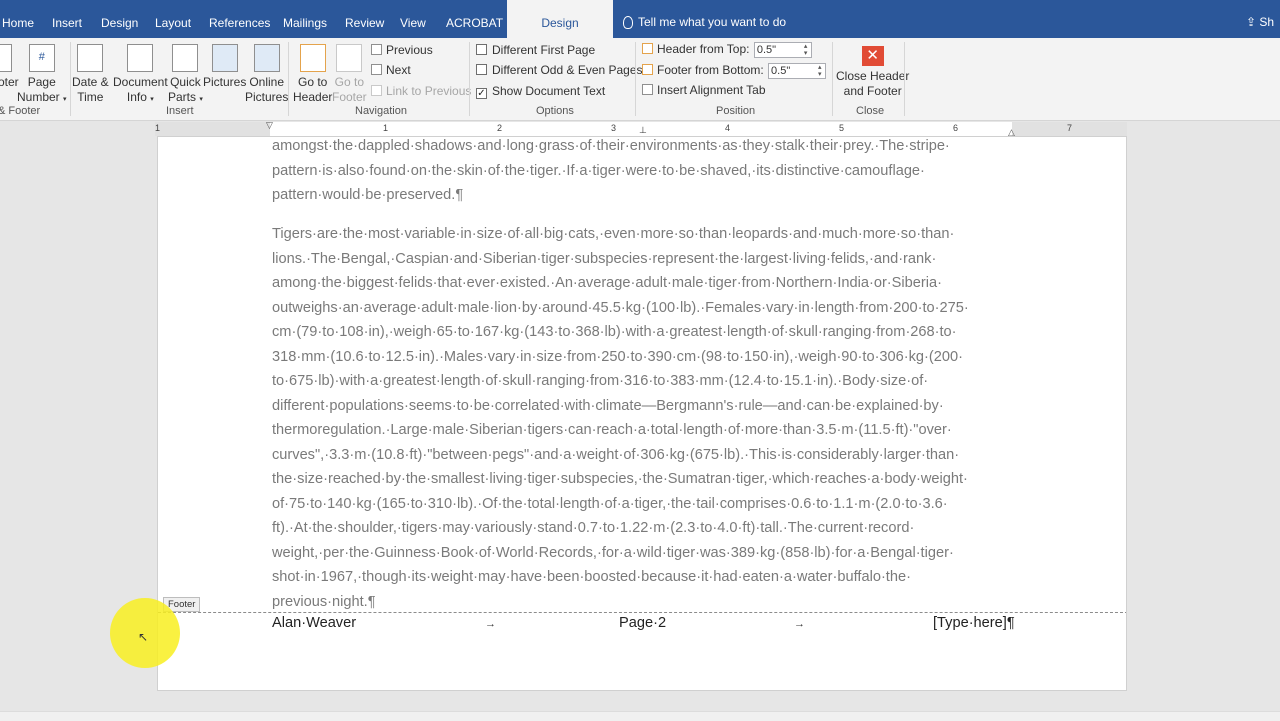 The height and width of the screenshot is (721, 1280). I want to click on document-info-button: Document Info ▾, so click(140, 75).